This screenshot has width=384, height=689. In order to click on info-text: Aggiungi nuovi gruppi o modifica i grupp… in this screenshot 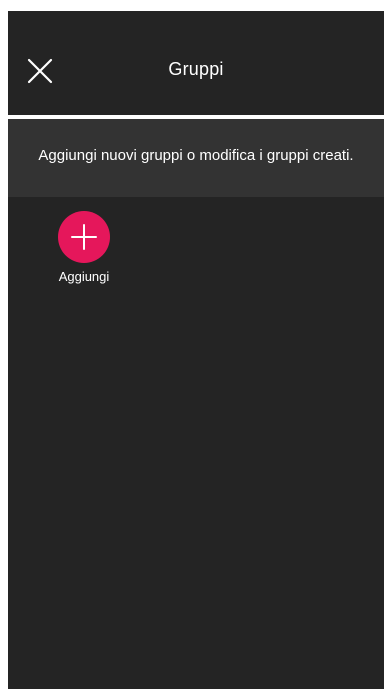, I will do `click(196, 155)`.